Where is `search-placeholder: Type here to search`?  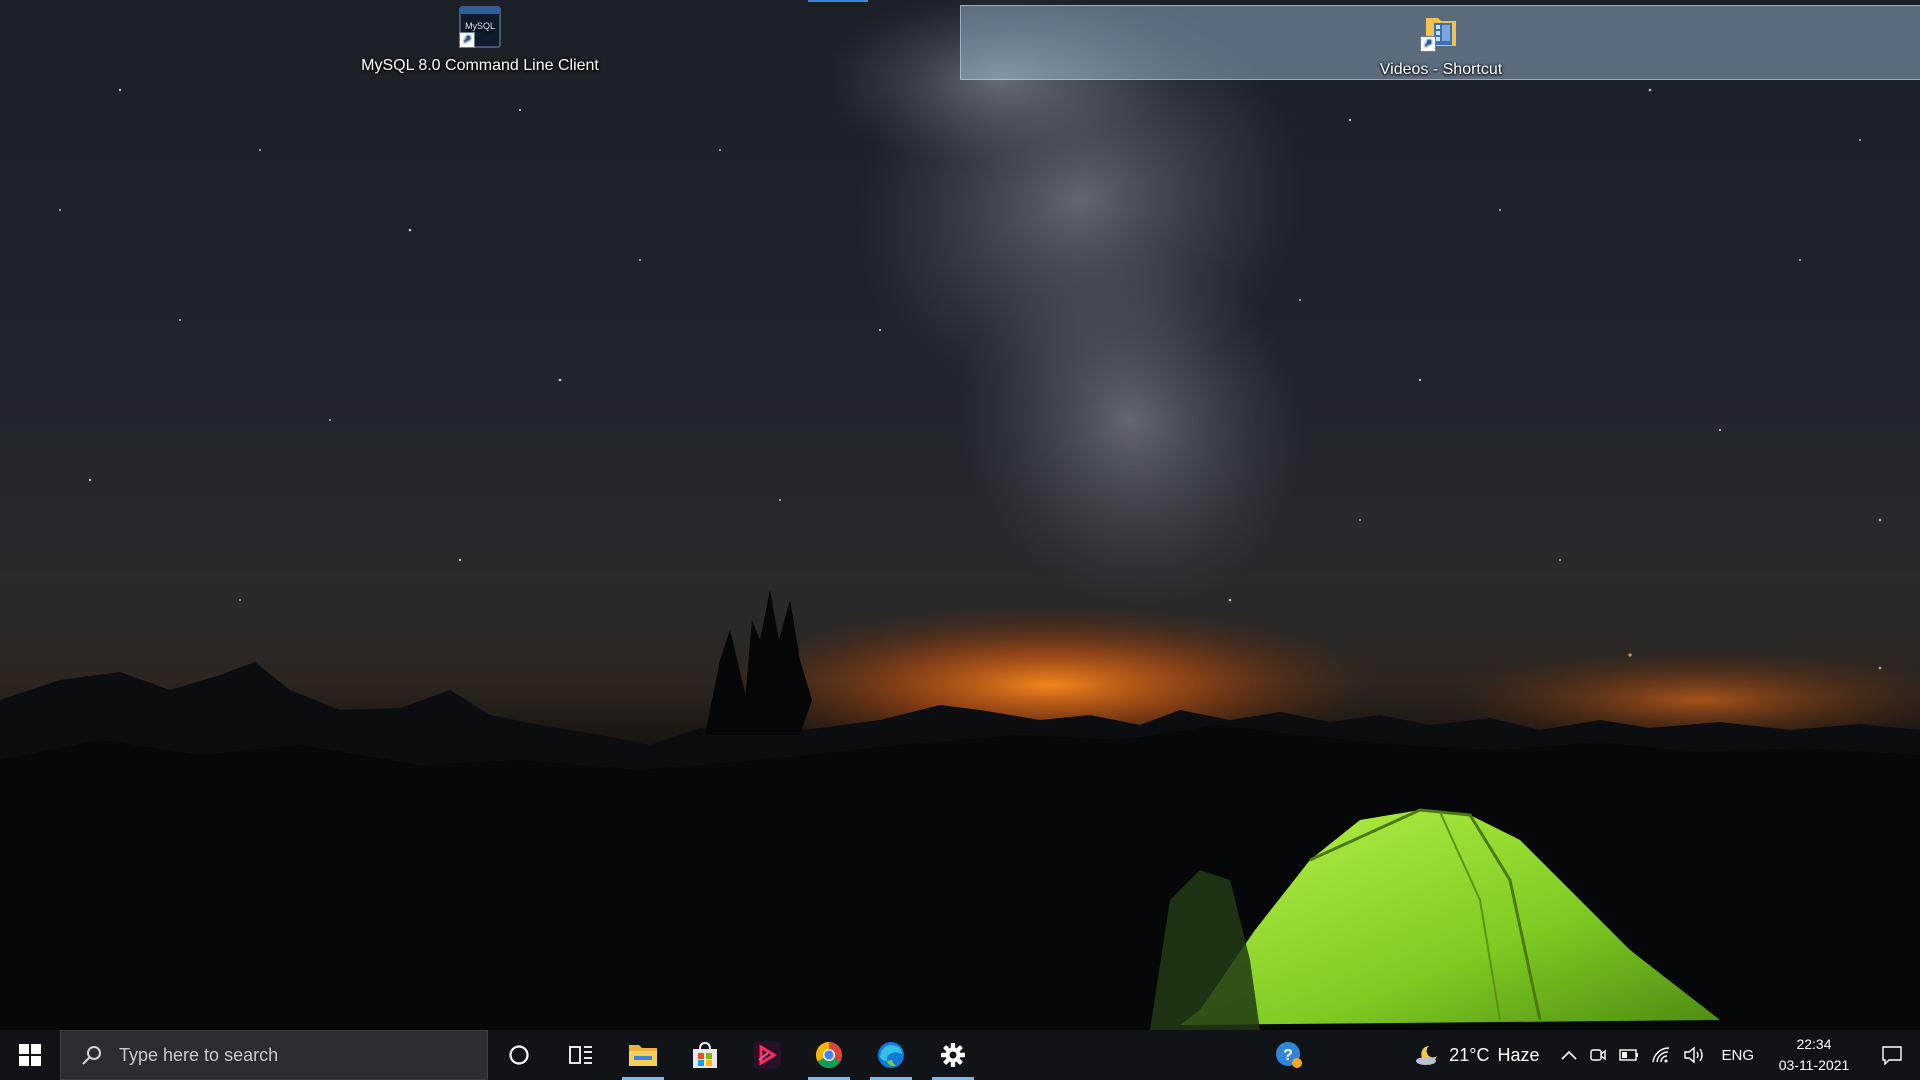 search-placeholder: Type here to search is located at coordinates (199, 1054).